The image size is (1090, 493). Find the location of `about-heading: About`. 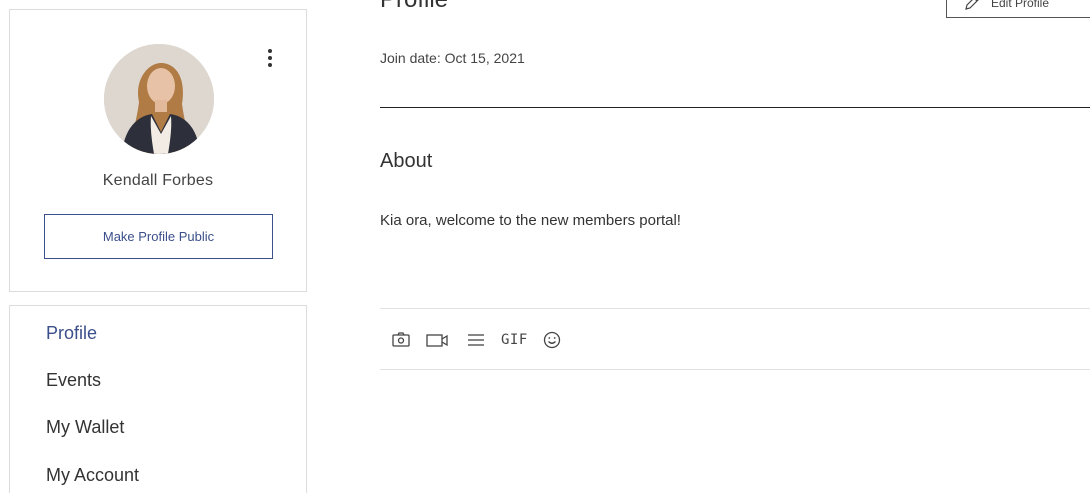

about-heading: About is located at coordinates (406, 161).